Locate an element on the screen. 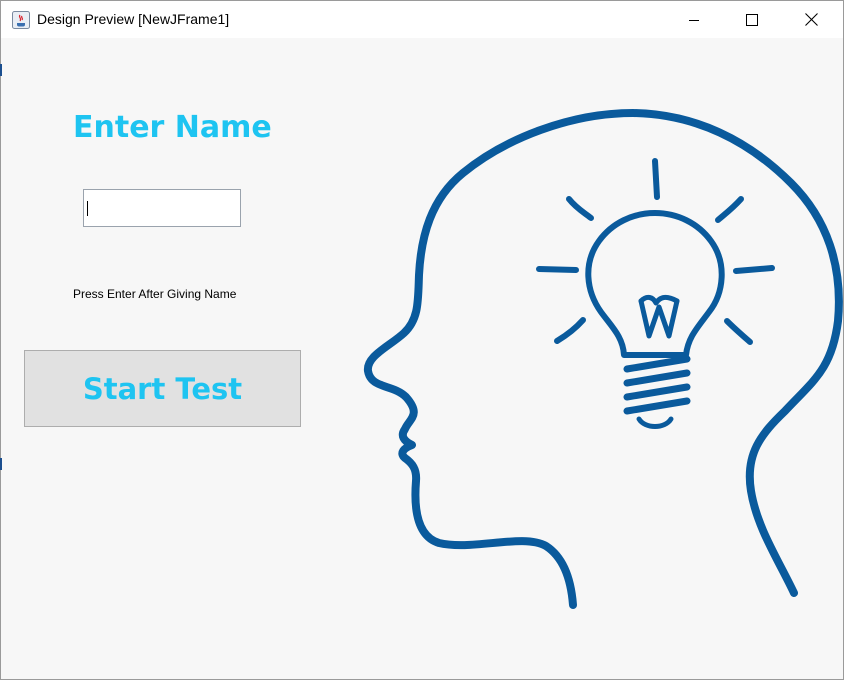  java-app-icon is located at coordinates (21, 20).